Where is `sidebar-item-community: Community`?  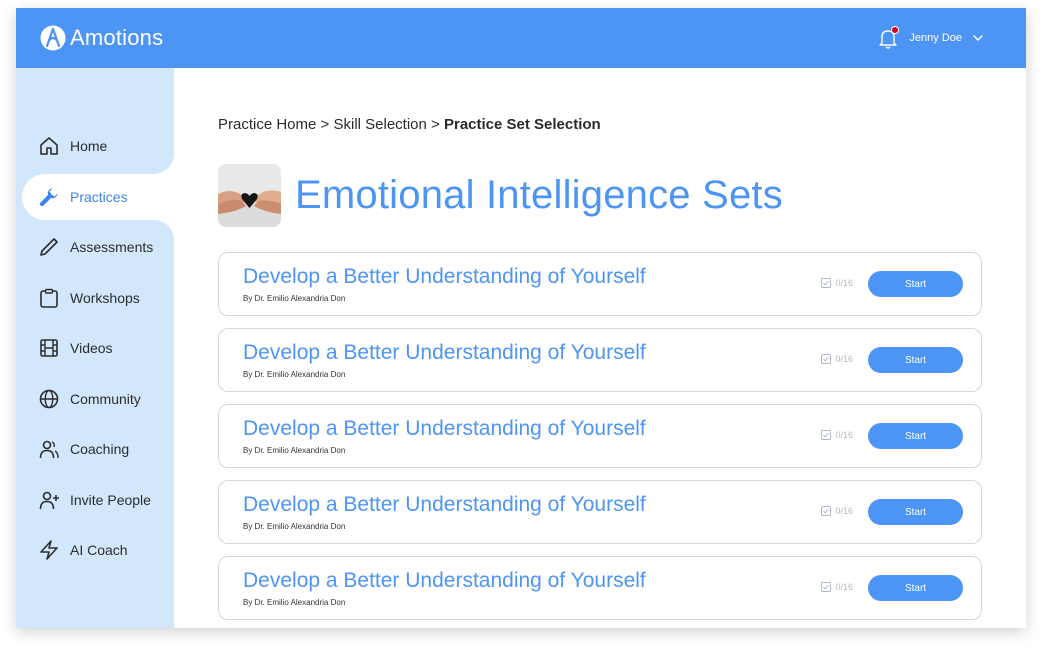 sidebar-item-community: Community is located at coordinates (98, 399).